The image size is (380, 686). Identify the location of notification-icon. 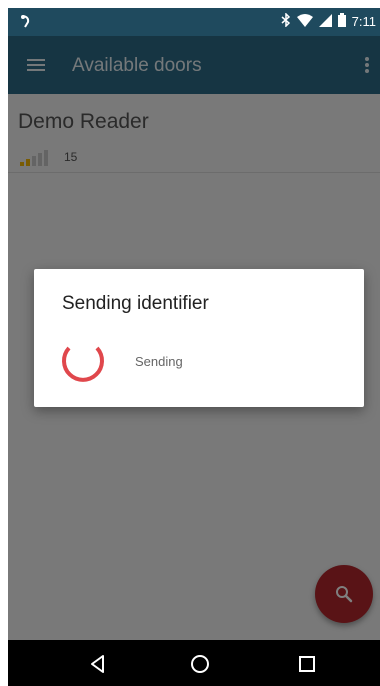
(26, 23).